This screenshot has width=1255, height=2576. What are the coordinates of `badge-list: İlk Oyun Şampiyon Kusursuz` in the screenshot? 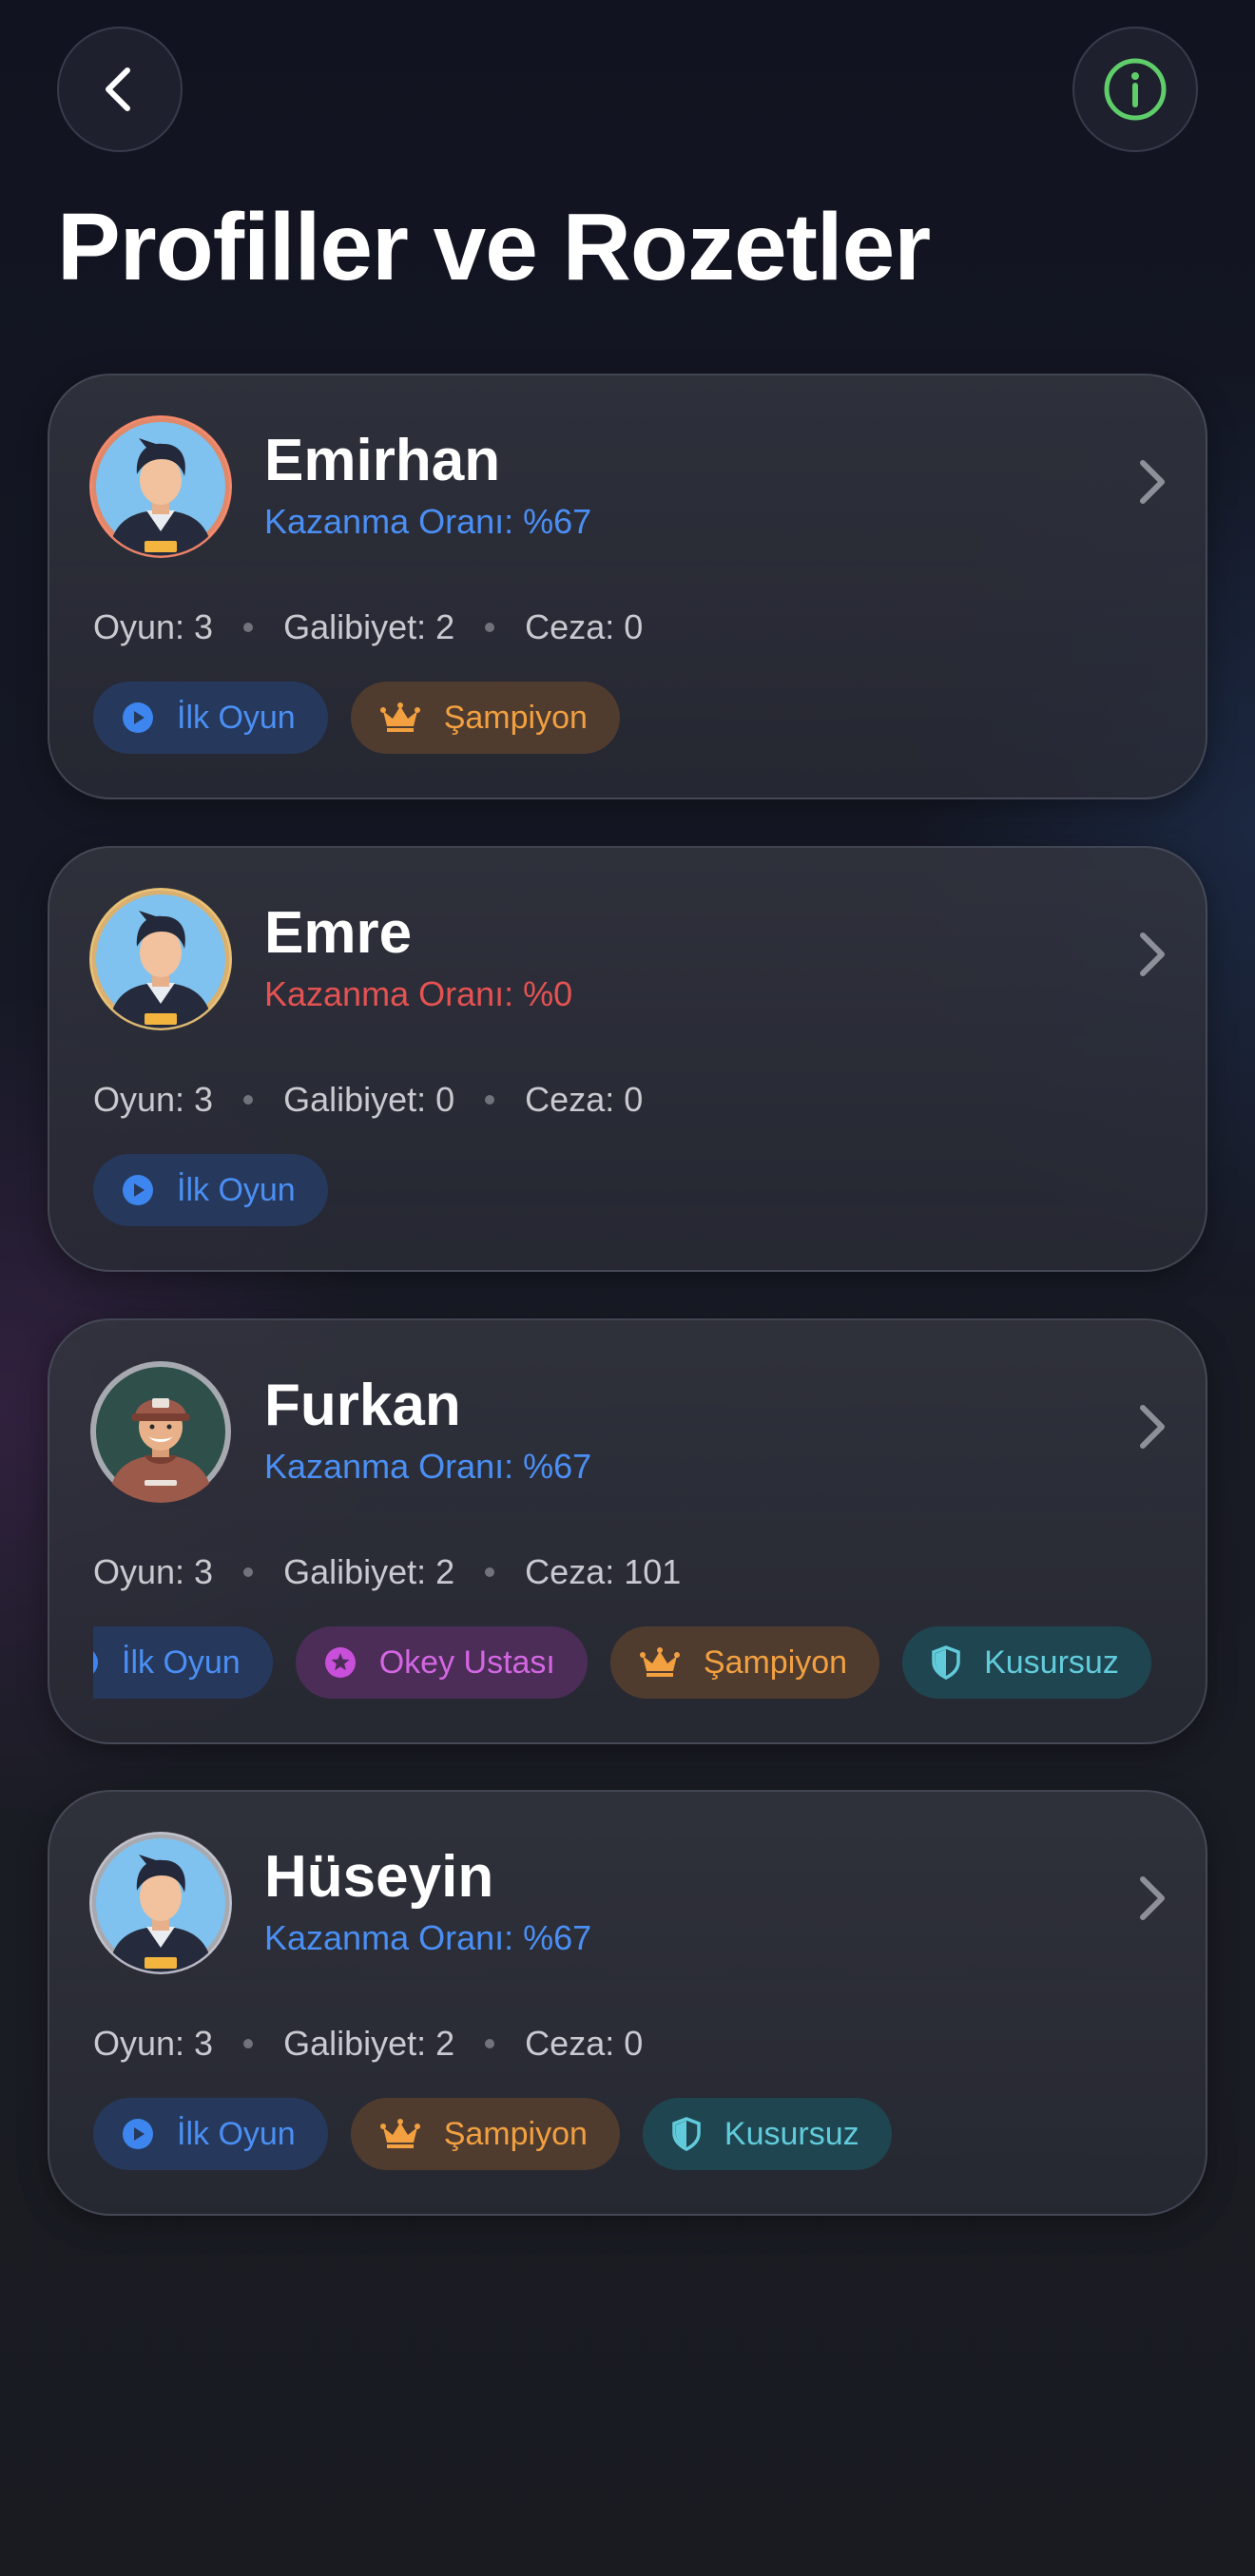 It's located at (628, 2134).